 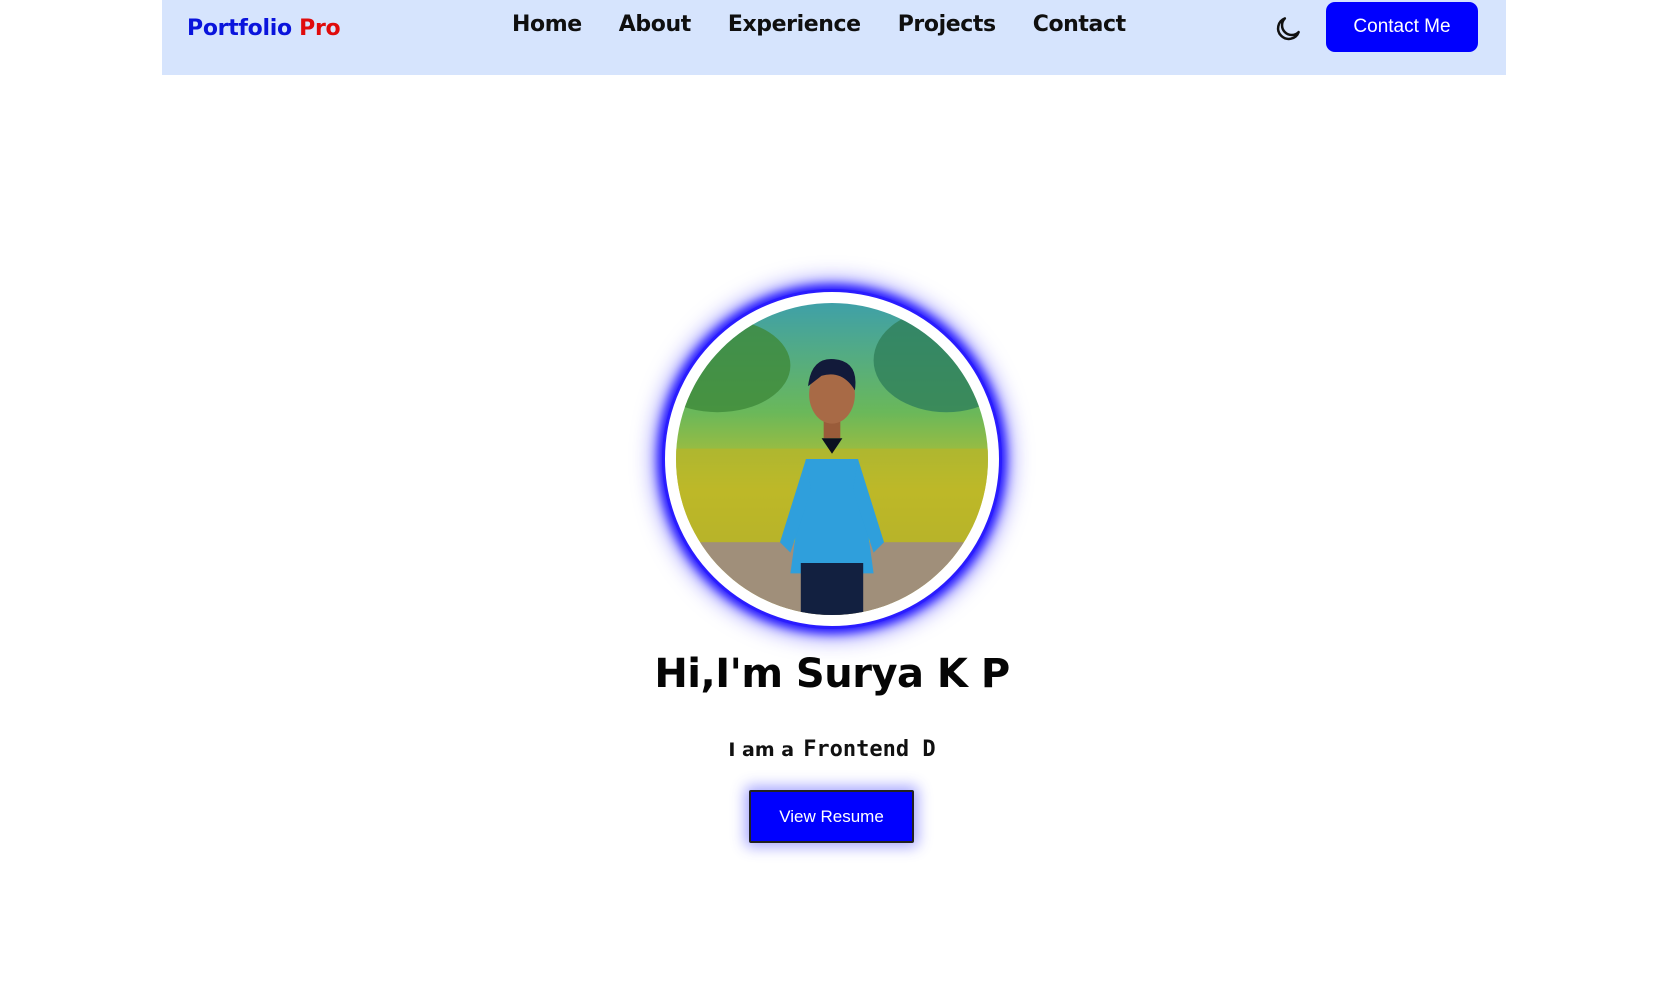 I want to click on brand-logo: Portfolio Pro, so click(x=264, y=28).